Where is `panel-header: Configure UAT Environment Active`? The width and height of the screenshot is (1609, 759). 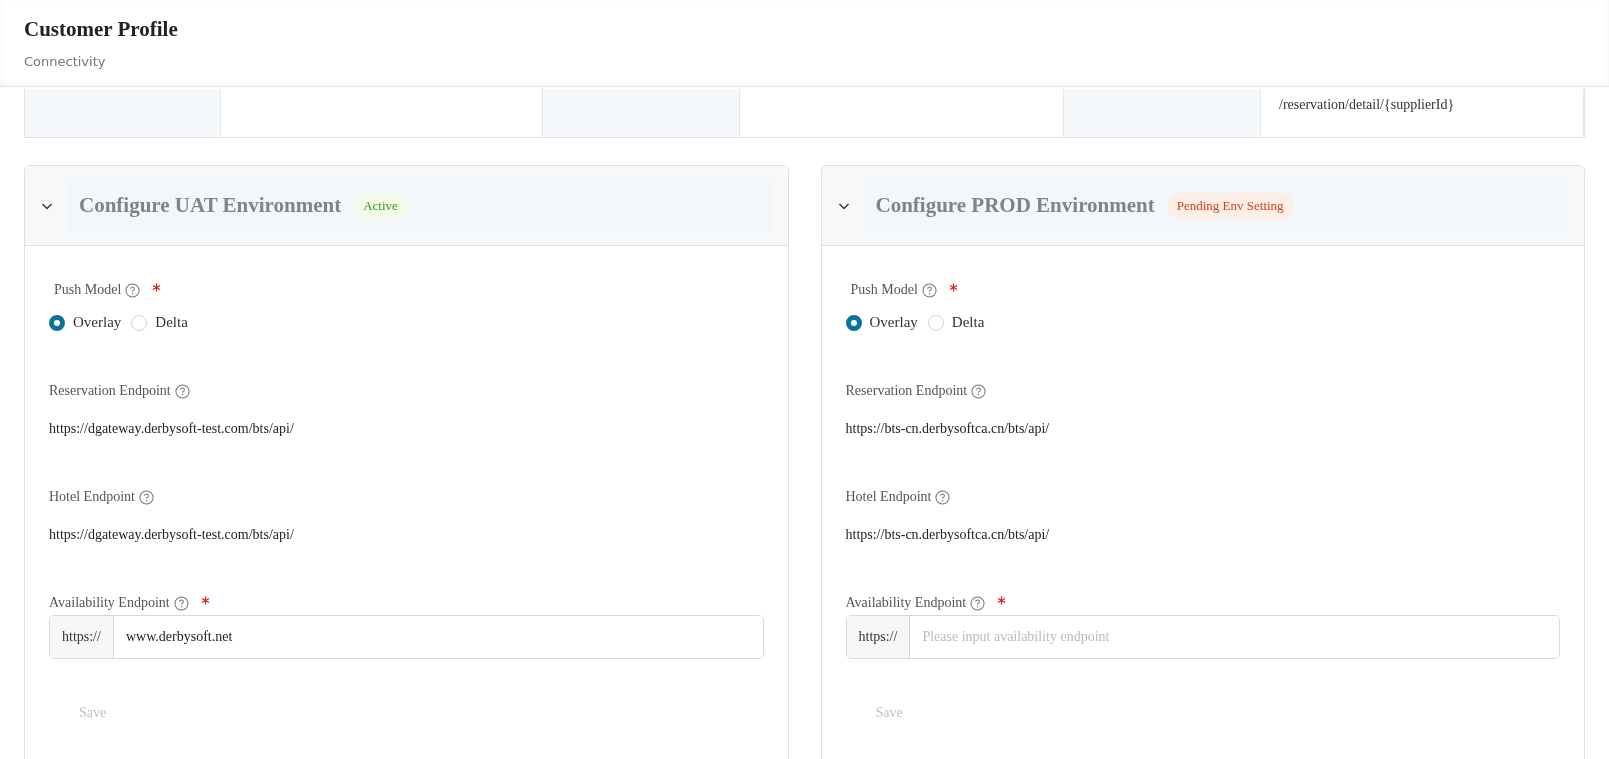 panel-header: Configure UAT Environment Active is located at coordinates (406, 206).